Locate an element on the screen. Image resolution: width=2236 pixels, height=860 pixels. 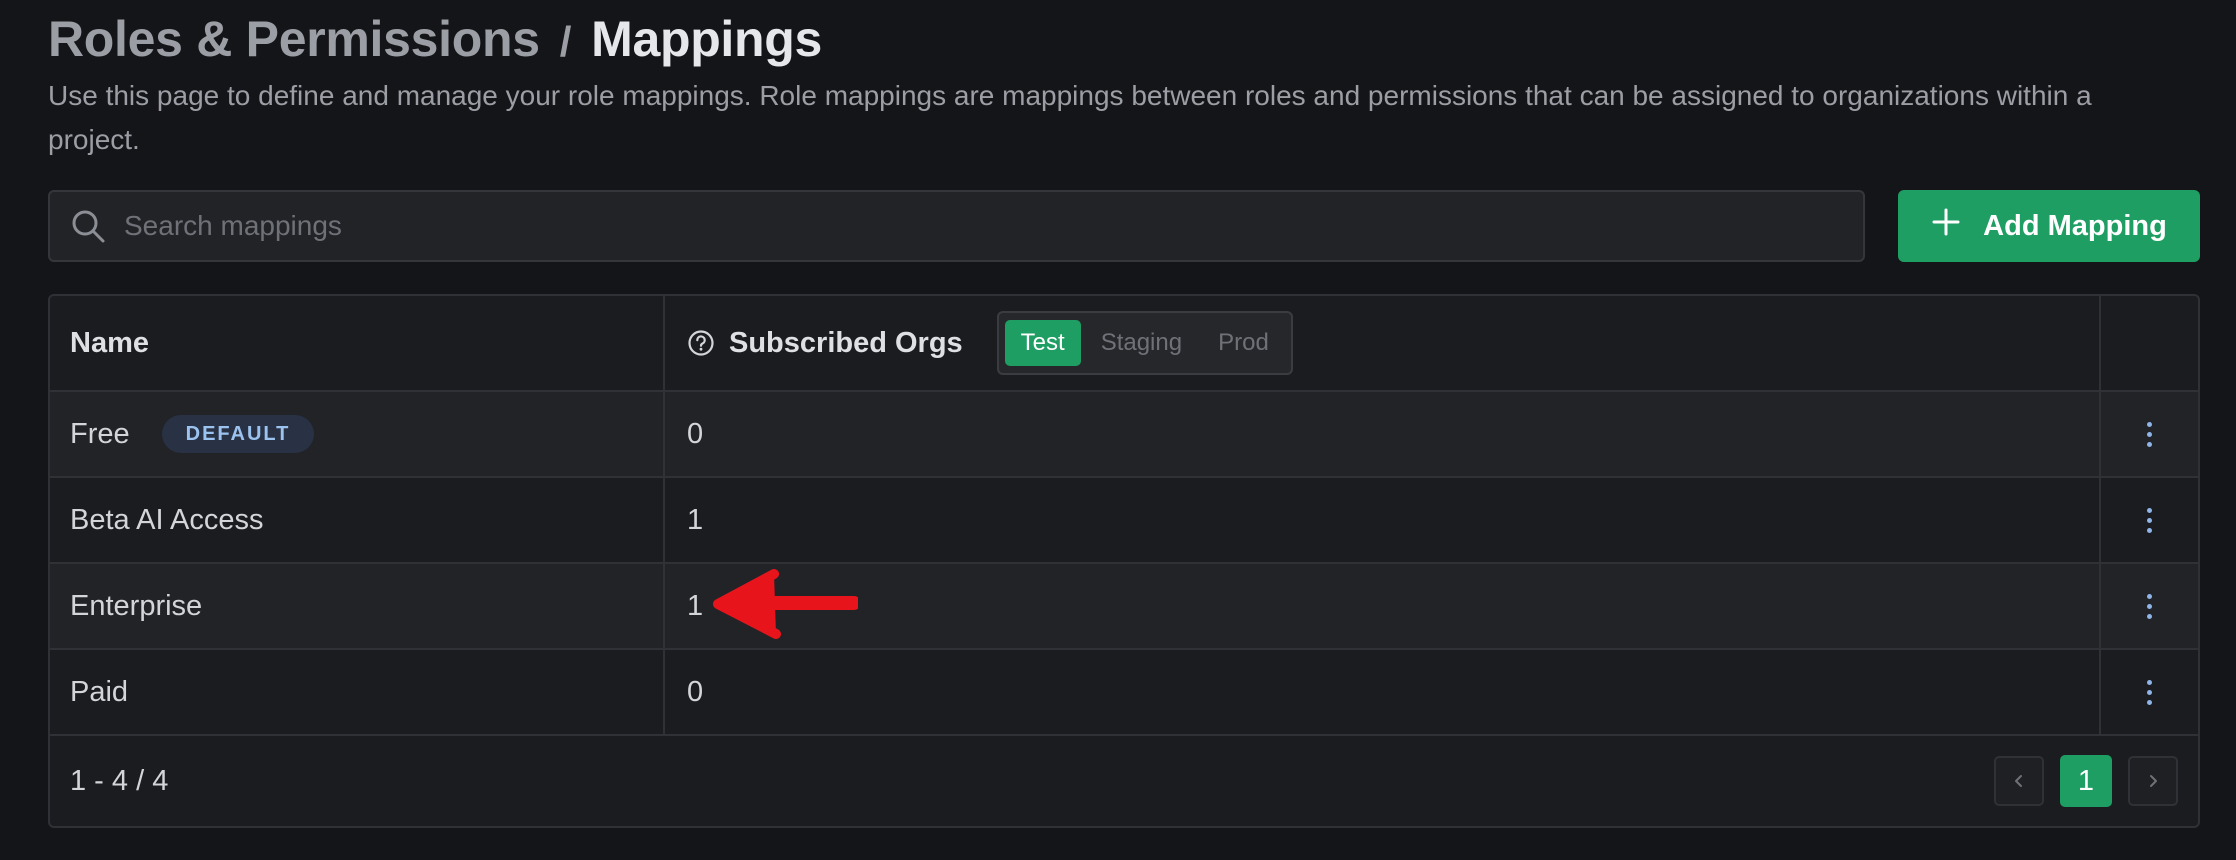
table-row: Paid 0 is located at coordinates (1124, 693).